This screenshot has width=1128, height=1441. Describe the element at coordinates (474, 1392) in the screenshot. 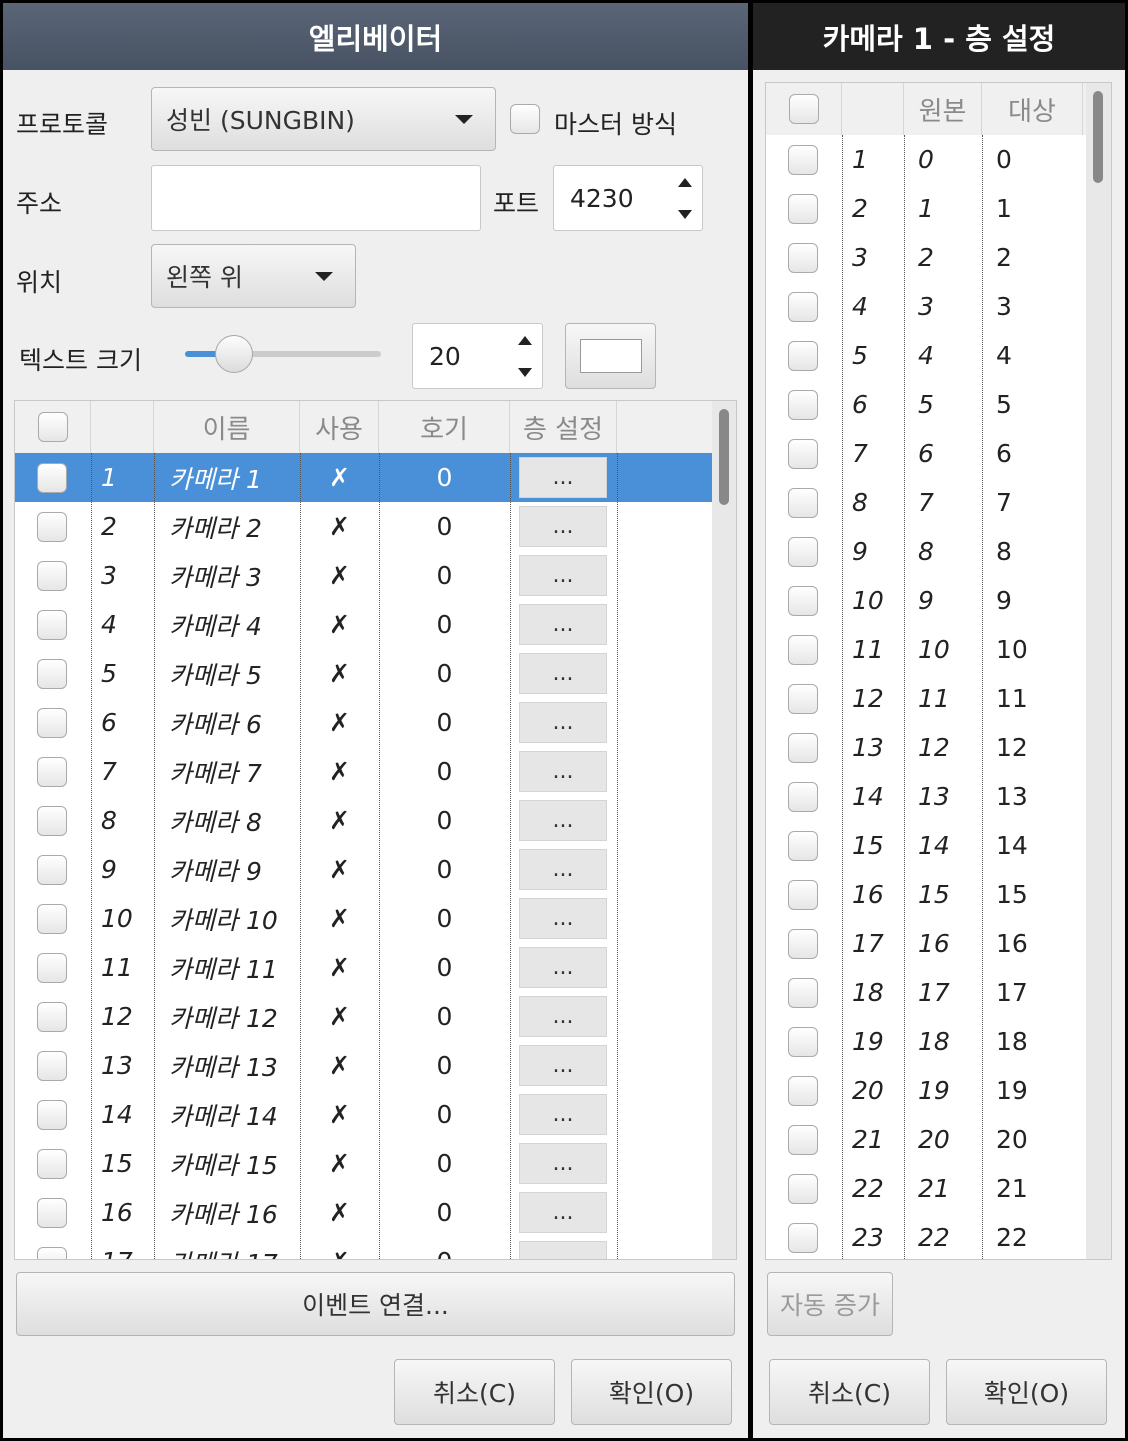

I see `cancel-button: 취소(C)` at that location.